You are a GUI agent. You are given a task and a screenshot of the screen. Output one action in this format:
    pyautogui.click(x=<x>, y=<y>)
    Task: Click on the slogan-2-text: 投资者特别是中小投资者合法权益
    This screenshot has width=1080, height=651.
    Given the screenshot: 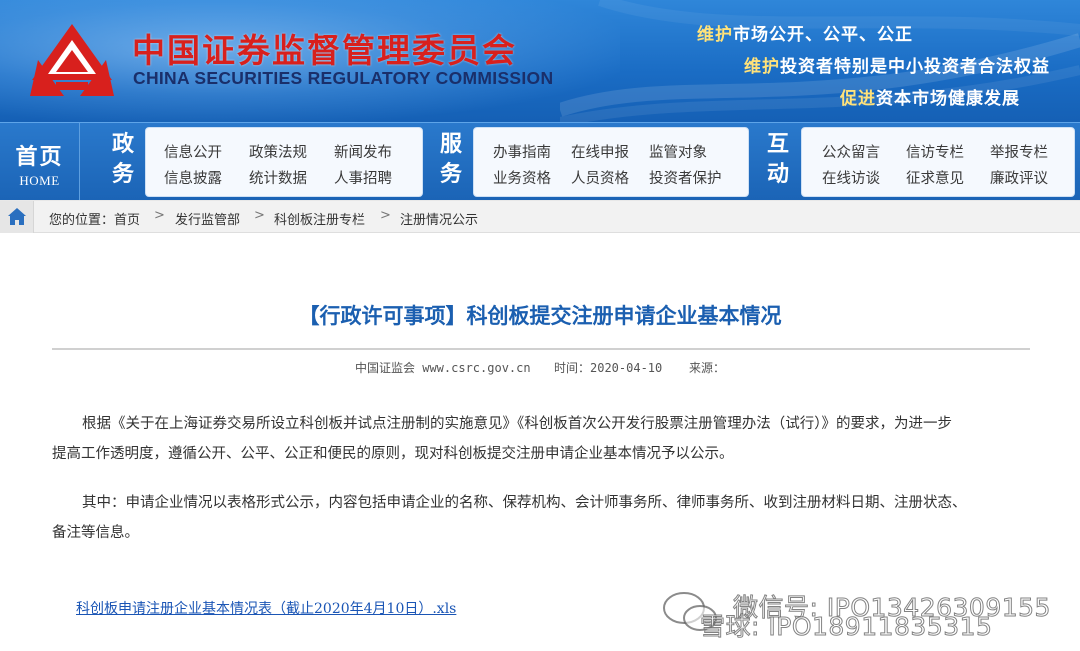 What is the action you would take?
    pyautogui.click(x=915, y=67)
    